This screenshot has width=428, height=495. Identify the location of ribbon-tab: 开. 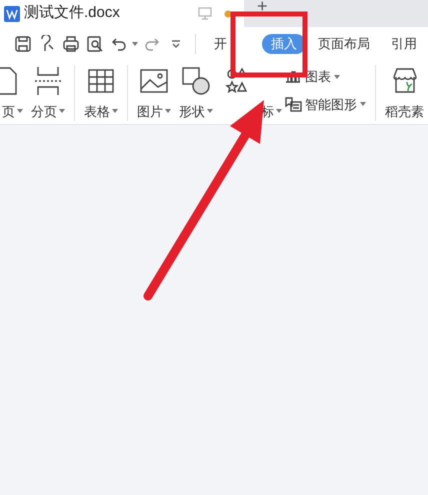
(220, 44).